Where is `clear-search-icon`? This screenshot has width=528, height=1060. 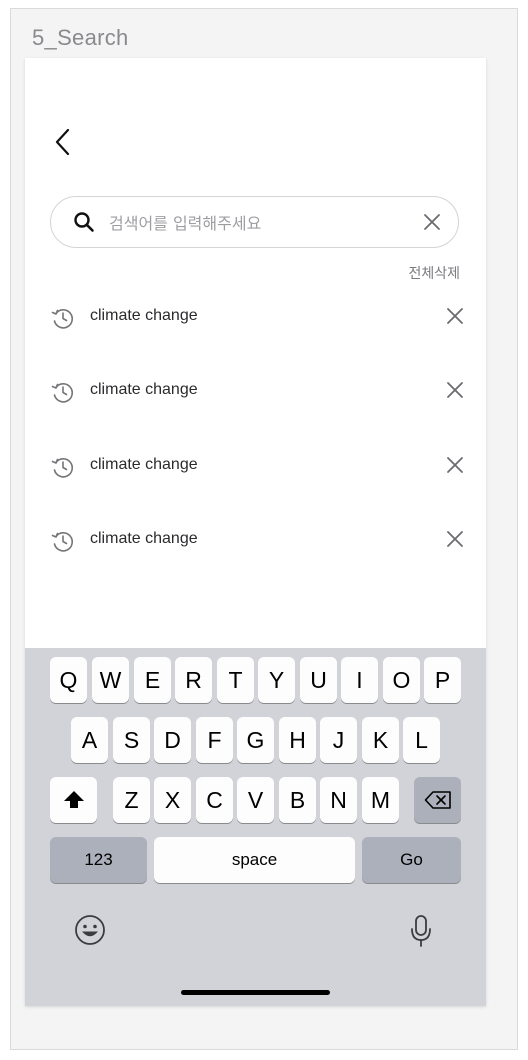
clear-search-icon is located at coordinates (432, 222).